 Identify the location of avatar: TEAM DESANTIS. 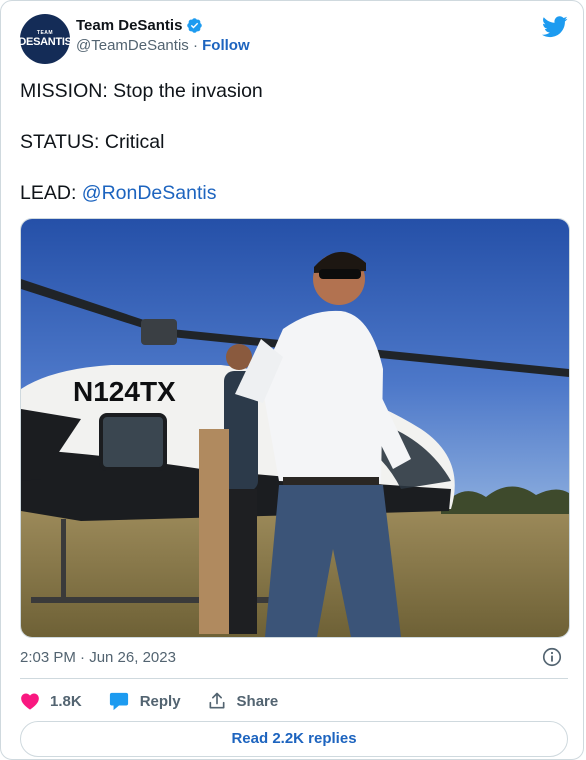
(45, 39).